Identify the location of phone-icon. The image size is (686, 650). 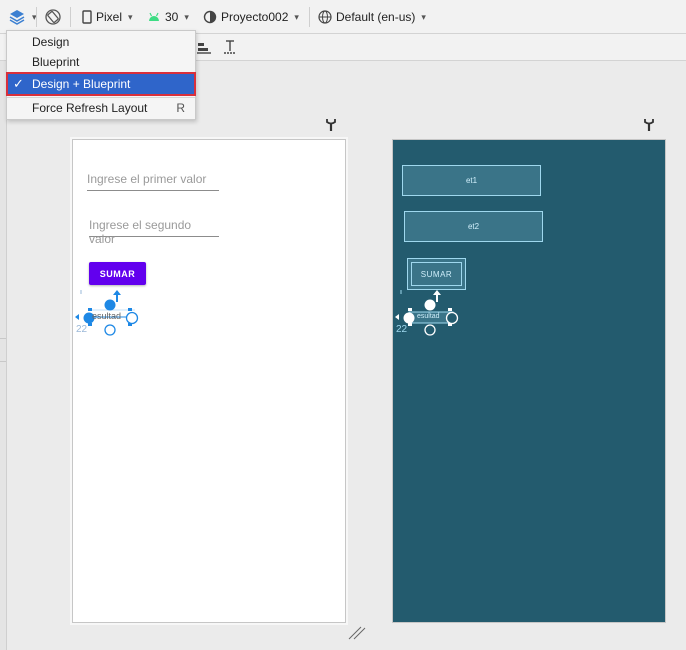
(87, 17).